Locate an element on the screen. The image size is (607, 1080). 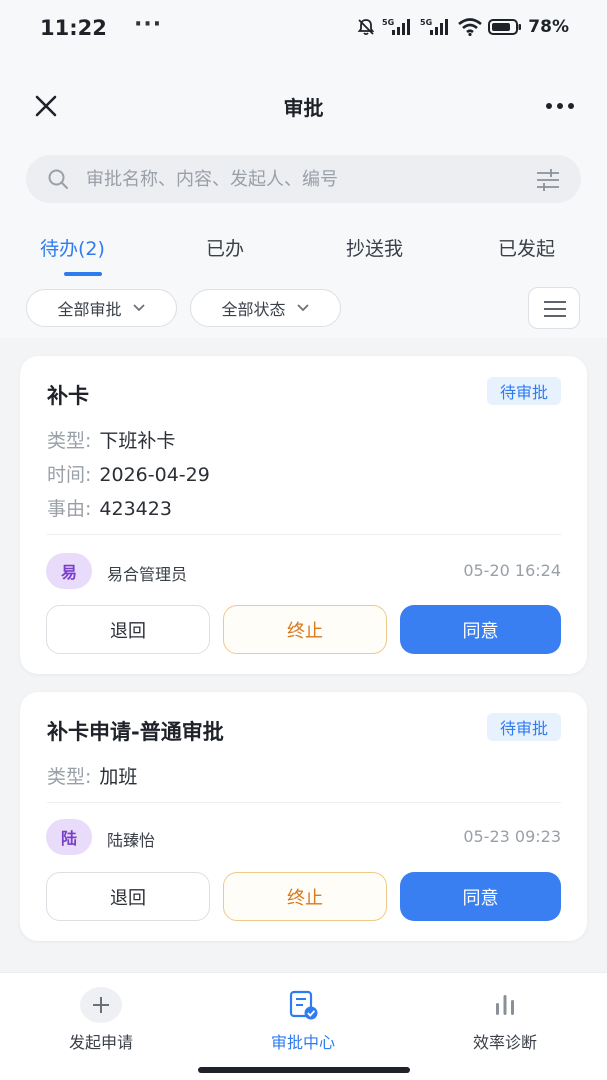
more-dots-icon is located at coordinates (560, 106).